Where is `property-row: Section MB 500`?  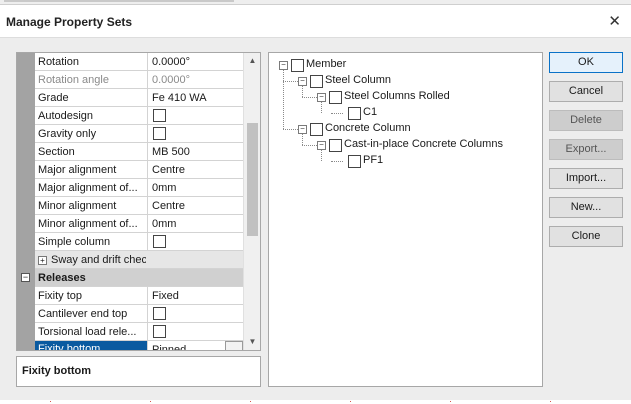
property-row: Section MB 500 is located at coordinates (139, 152).